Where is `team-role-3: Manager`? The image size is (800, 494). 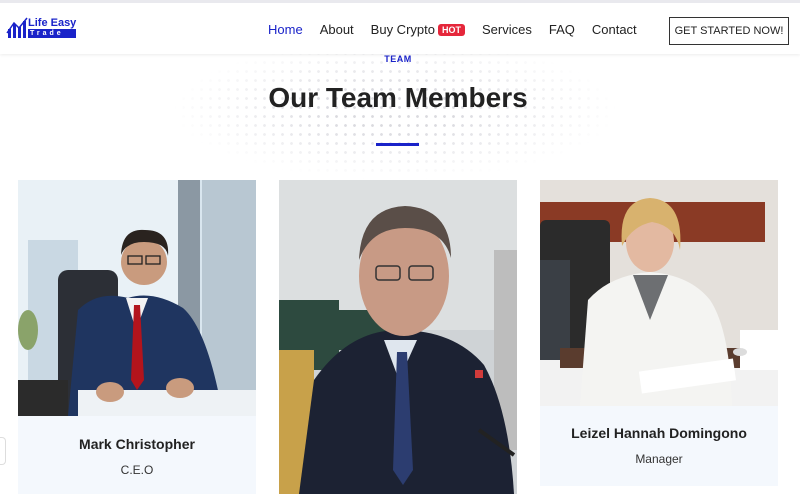 team-role-3: Manager is located at coordinates (659, 459).